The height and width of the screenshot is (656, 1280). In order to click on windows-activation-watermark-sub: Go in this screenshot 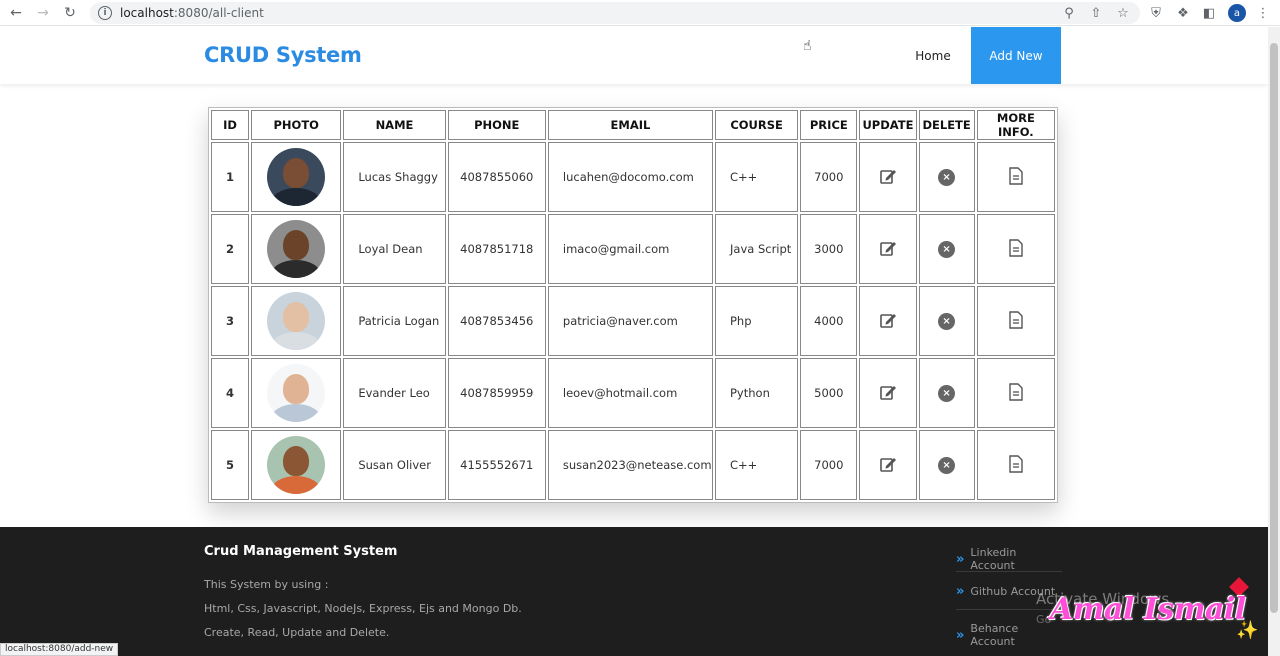, I will do `click(1044, 619)`.